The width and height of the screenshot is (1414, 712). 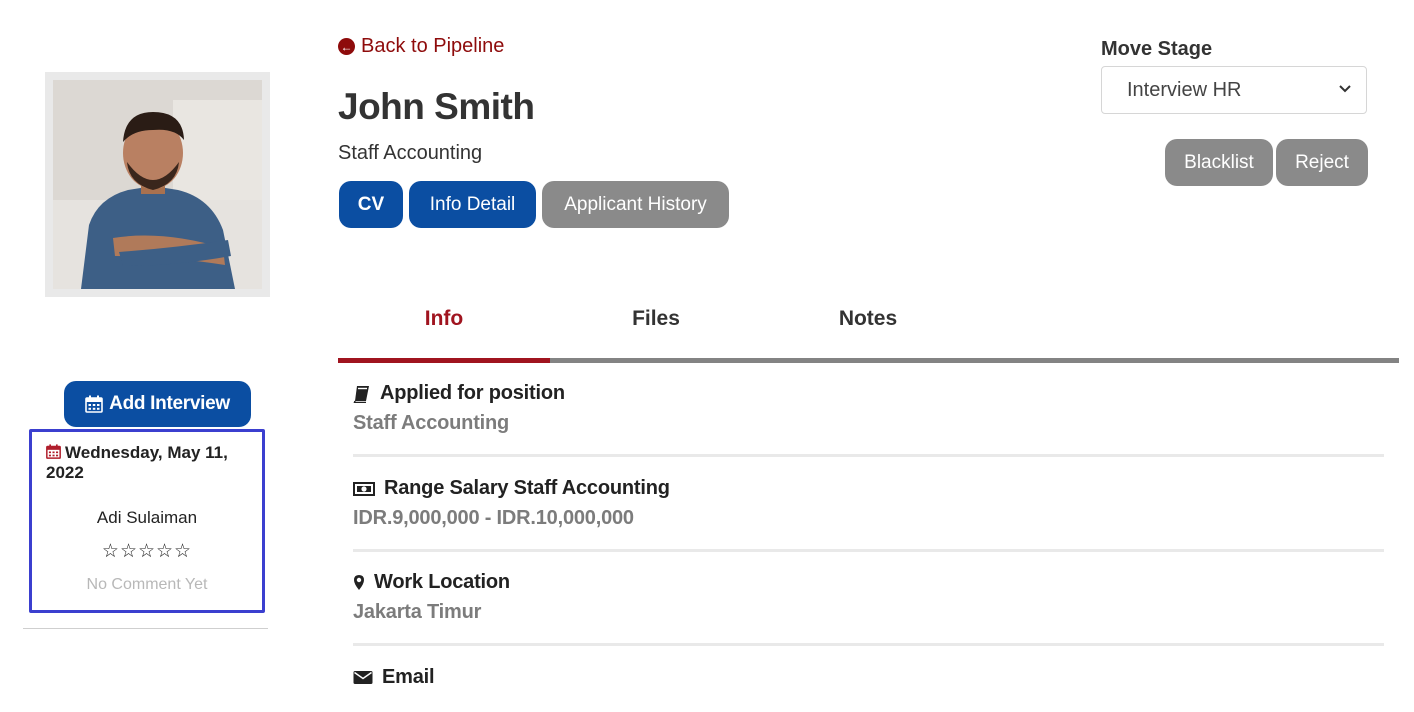 I want to click on tab-files: Files, so click(x=656, y=319).